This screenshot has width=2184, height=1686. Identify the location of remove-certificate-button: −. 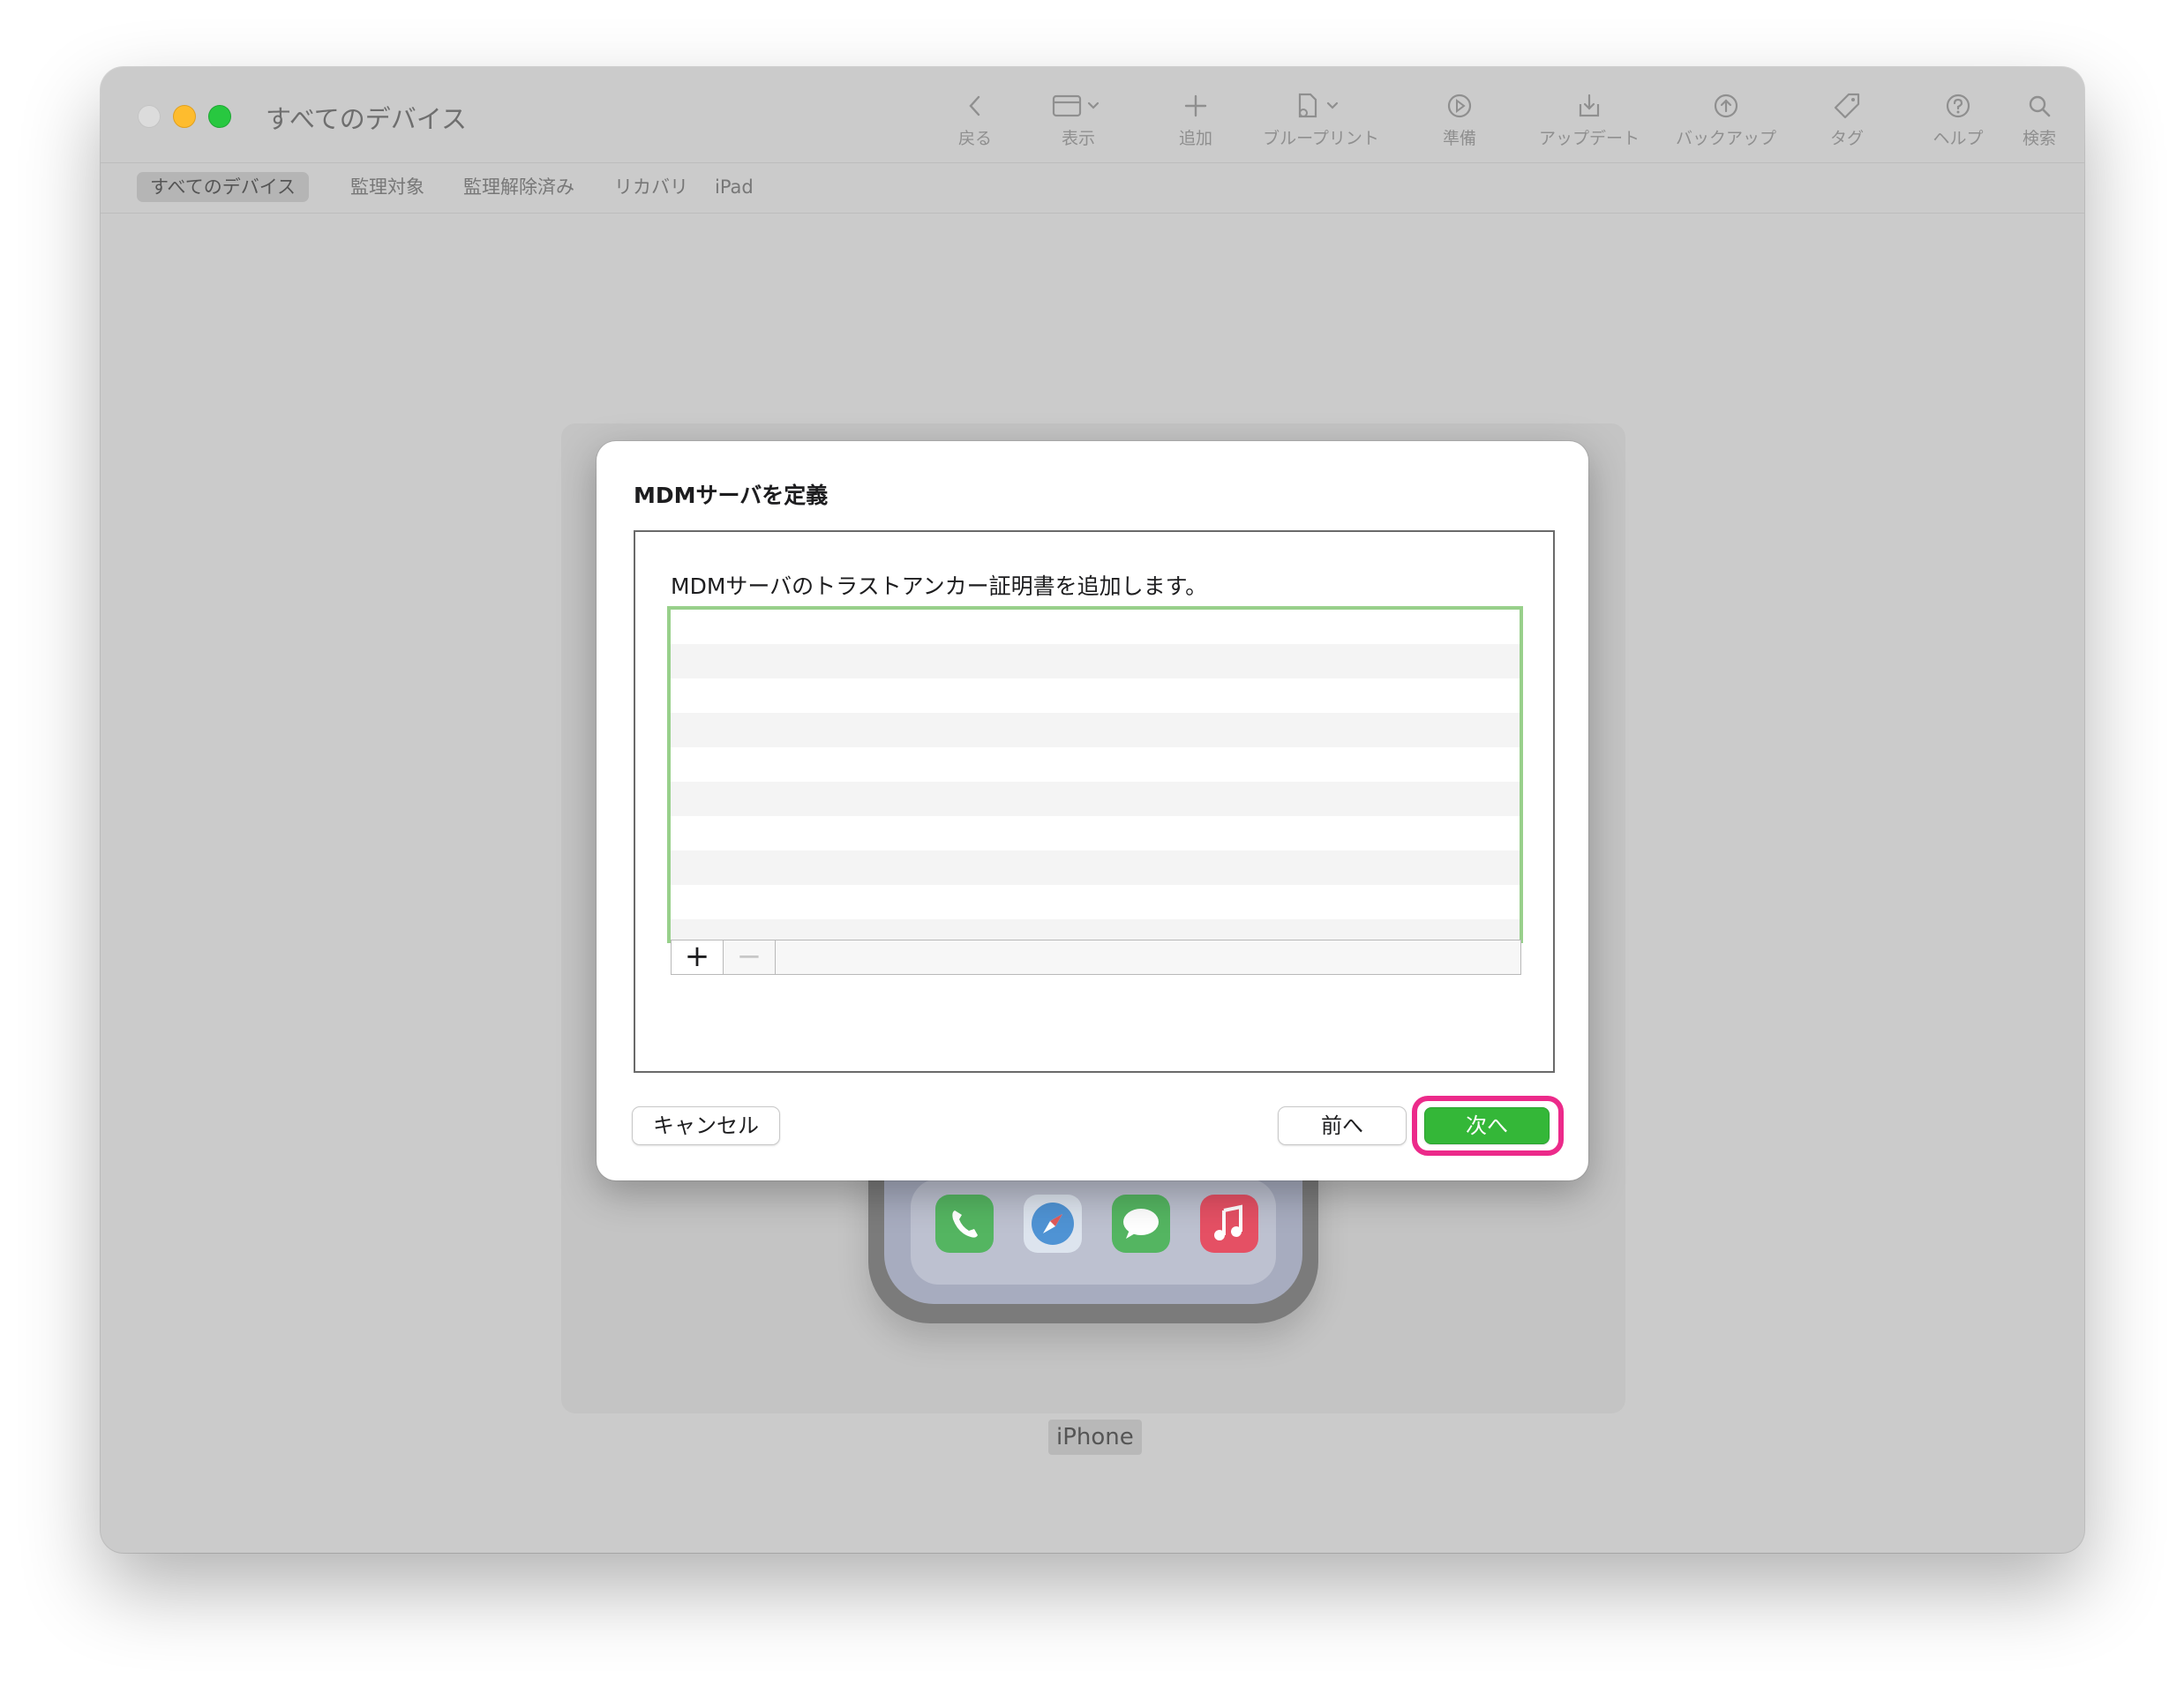
(750, 957).